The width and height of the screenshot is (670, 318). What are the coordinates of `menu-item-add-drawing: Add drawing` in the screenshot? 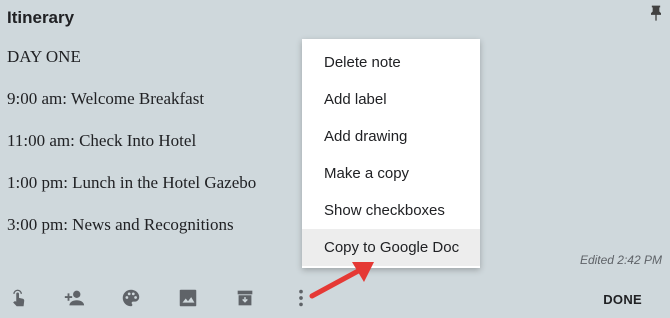 It's located at (391, 136).